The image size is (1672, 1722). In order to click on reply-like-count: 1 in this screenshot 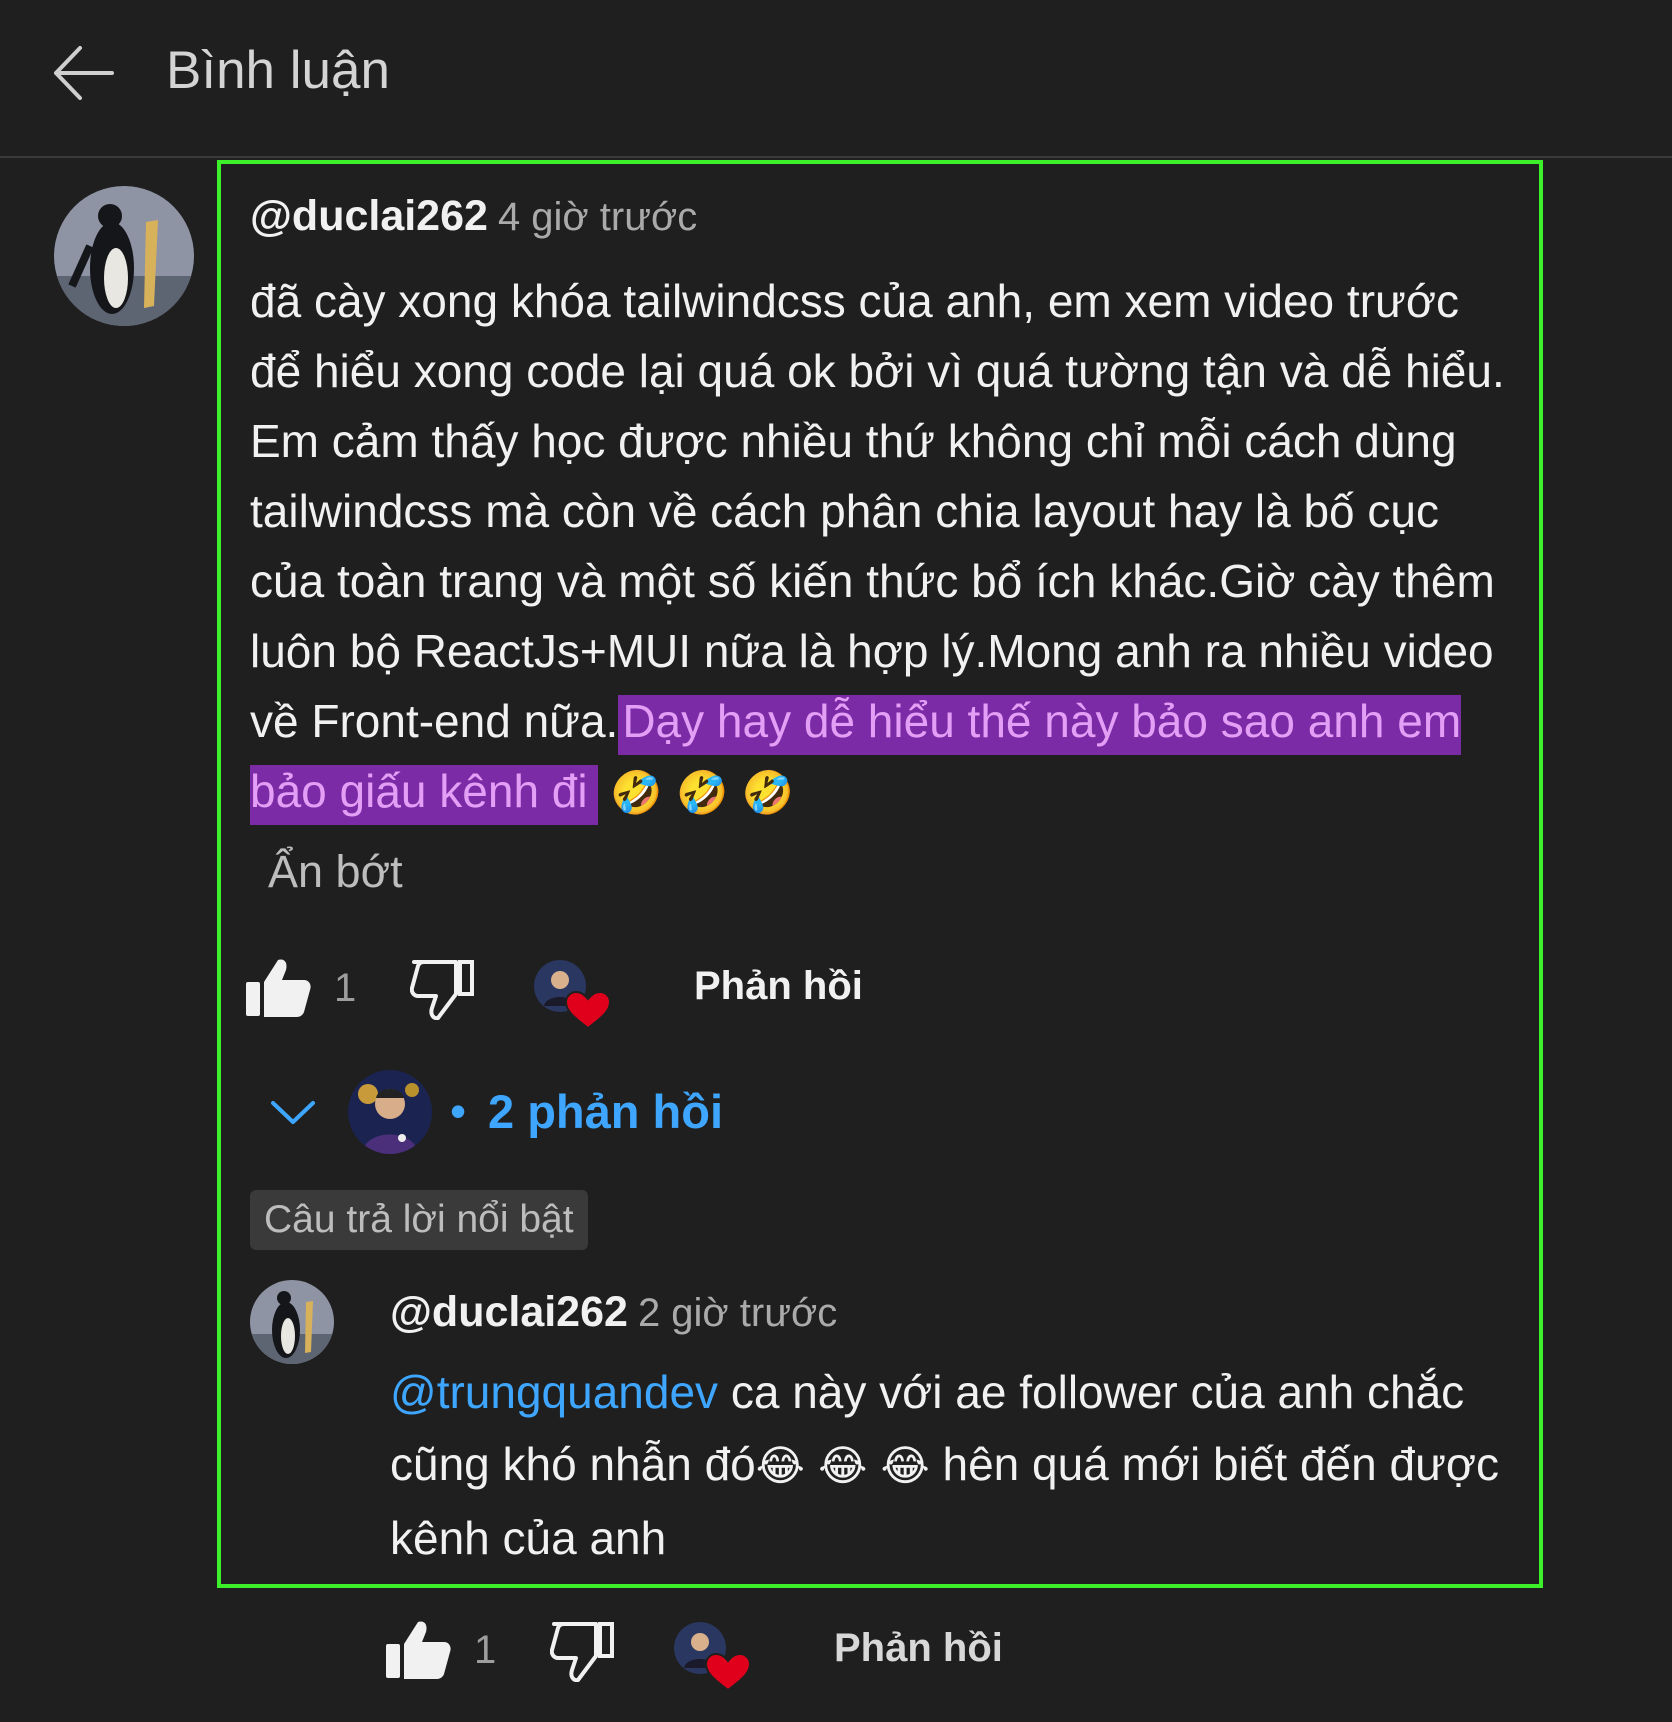, I will do `click(485, 1650)`.